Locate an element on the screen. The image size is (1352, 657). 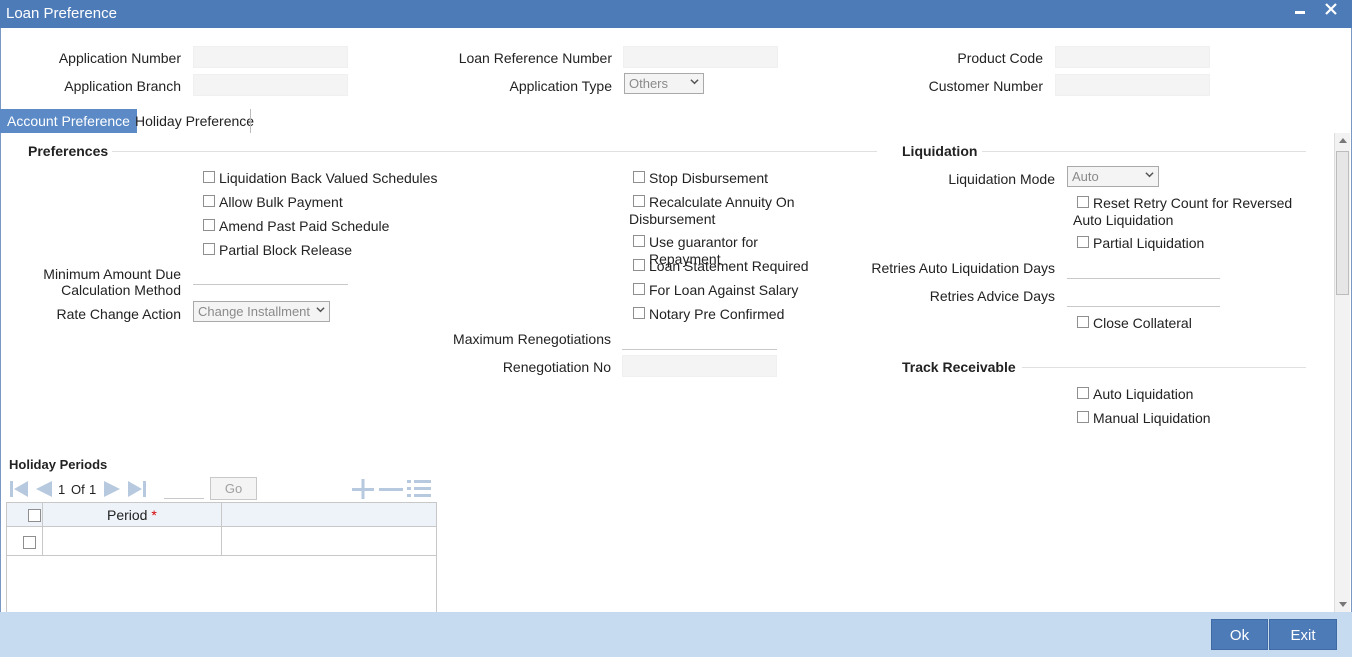
liquidation-divider is located at coordinates (1144, 151).